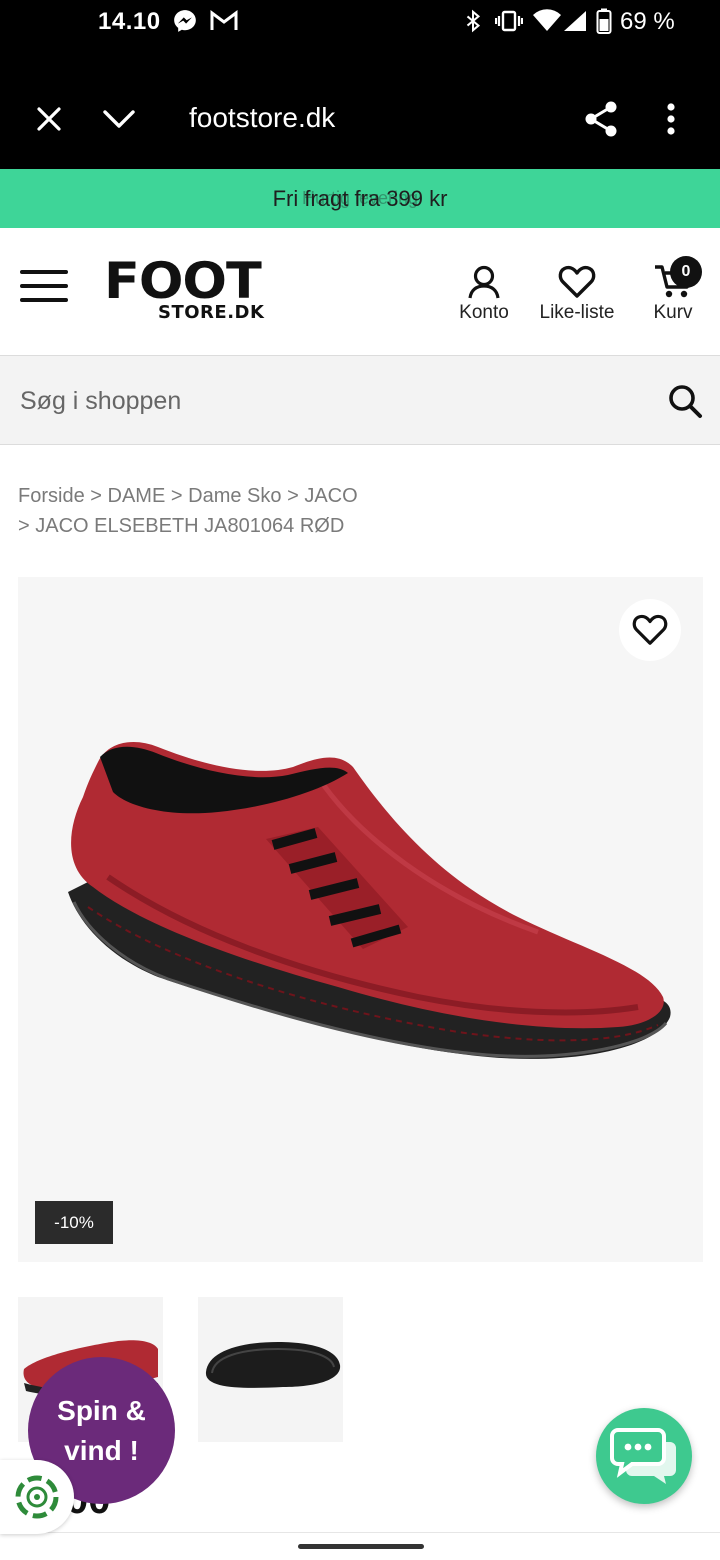 This screenshot has height=1560, width=720. Describe the element at coordinates (330, 496) in the screenshot. I see `breadcrumb-item-jaco: JACO` at that location.